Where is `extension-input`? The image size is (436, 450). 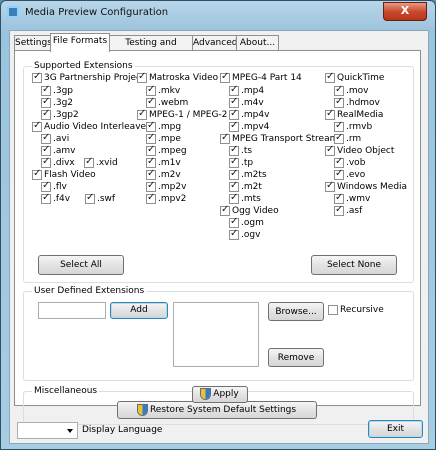
extension-input is located at coordinates (72, 310).